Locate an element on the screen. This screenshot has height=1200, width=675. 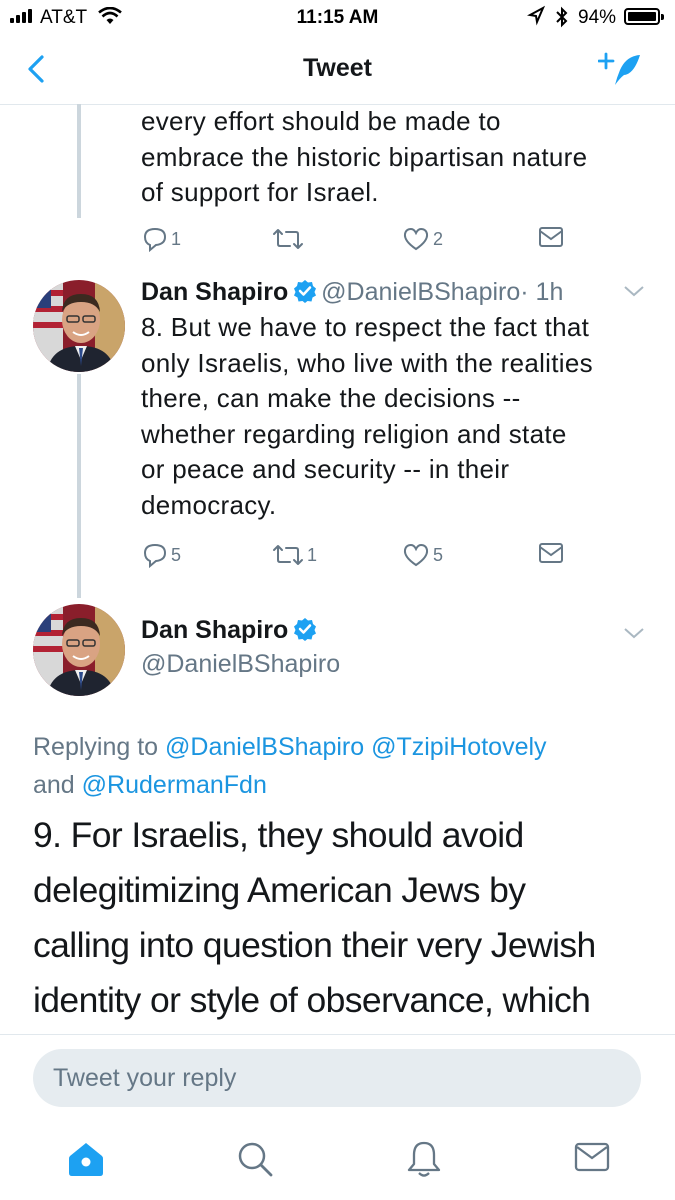
battery-percent: 94% is located at coordinates (597, 17).